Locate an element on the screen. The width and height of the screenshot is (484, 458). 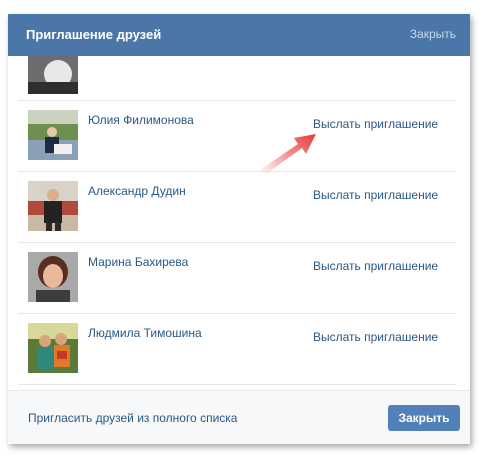
dialog-title: Приглашение друзей is located at coordinates (94, 34).